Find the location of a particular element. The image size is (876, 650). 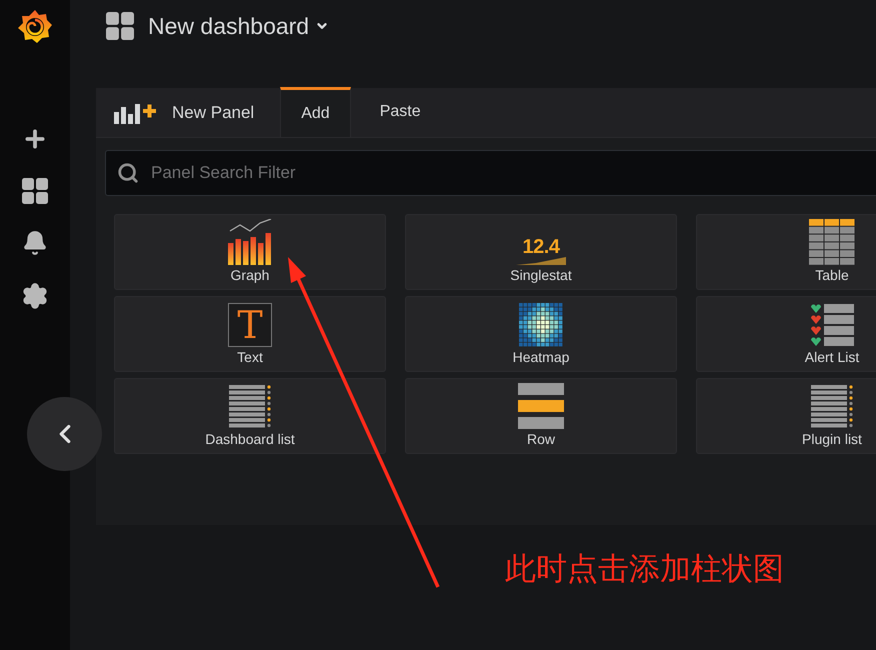

panel-type-card: Row is located at coordinates (541, 416).